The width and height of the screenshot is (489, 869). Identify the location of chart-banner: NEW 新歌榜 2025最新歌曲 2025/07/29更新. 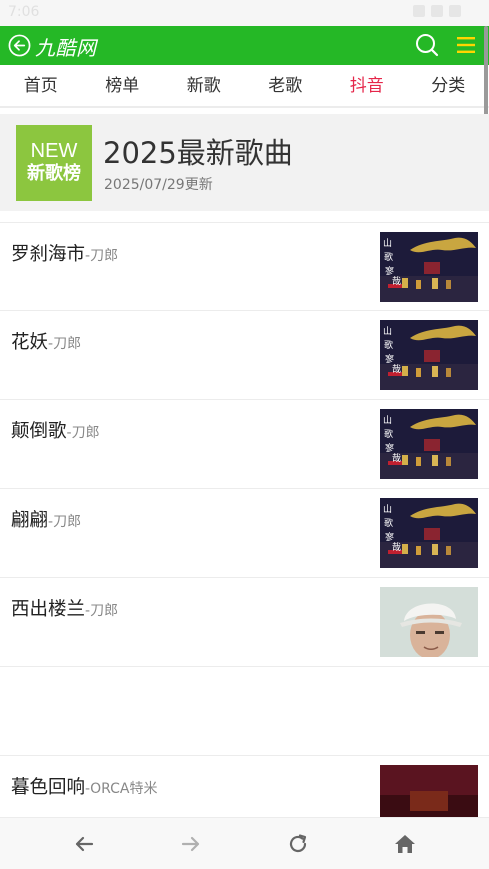
(244, 162).